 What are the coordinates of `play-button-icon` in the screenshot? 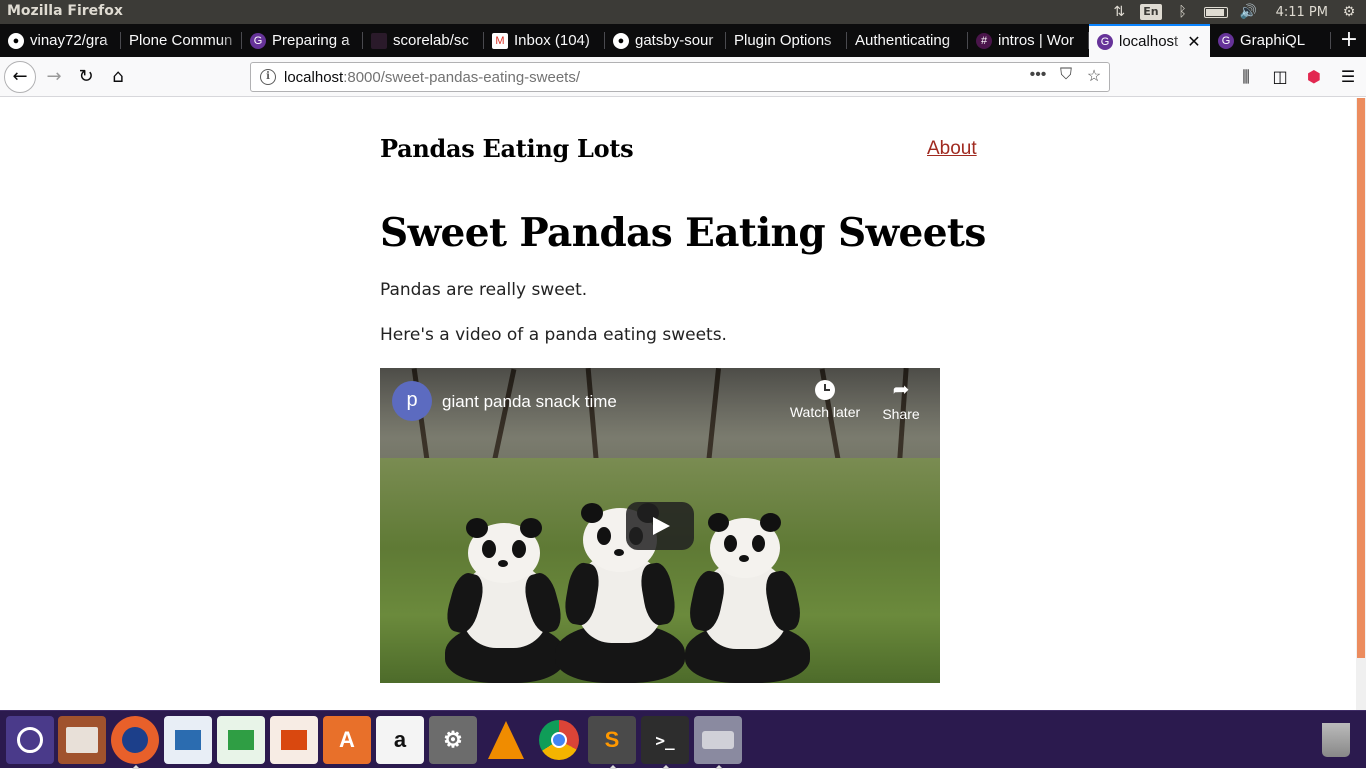 It's located at (660, 526).